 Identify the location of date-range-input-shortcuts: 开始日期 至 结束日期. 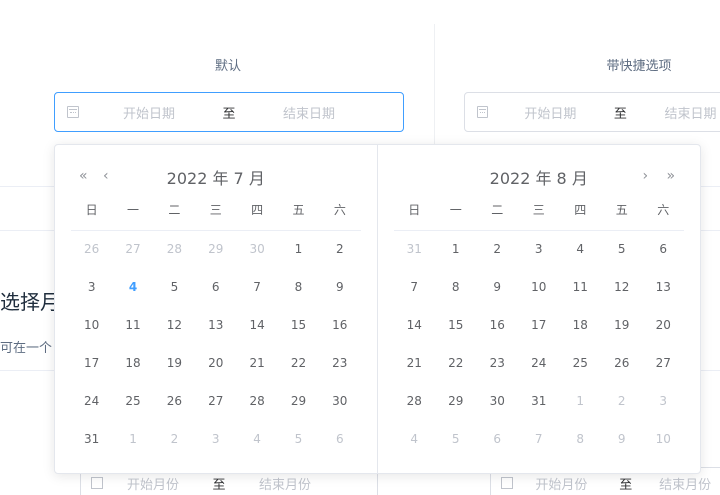
(592, 112).